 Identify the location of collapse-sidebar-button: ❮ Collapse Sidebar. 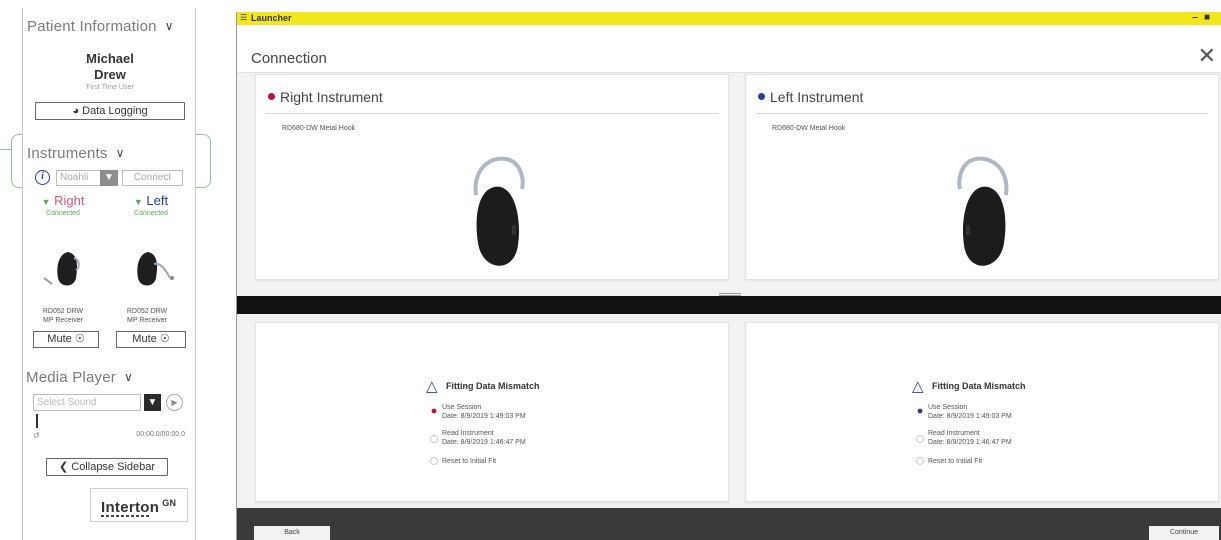
(107, 467).